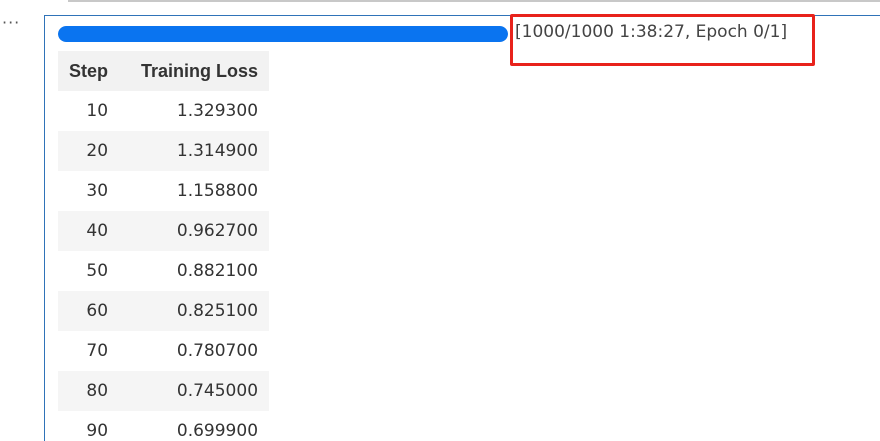 Image resolution: width=880 pixels, height=441 pixels. I want to click on table-row: 90 0.699900, so click(164, 426).